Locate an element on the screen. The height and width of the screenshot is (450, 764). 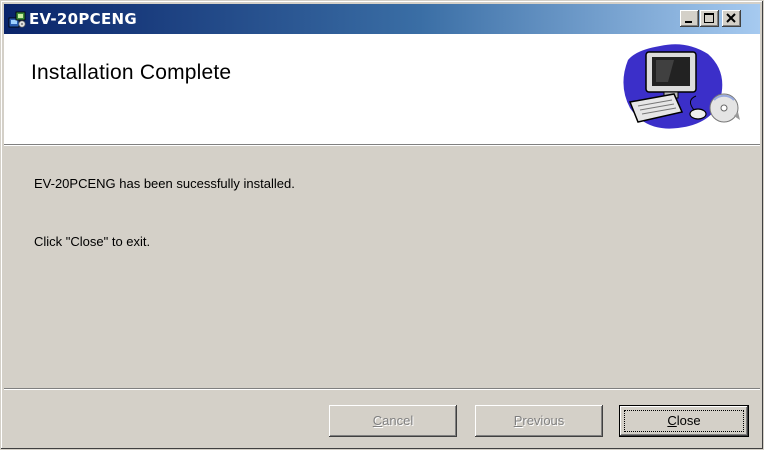
exit-instruction: Click "Close" to exit. is located at coordinates (92, 241).